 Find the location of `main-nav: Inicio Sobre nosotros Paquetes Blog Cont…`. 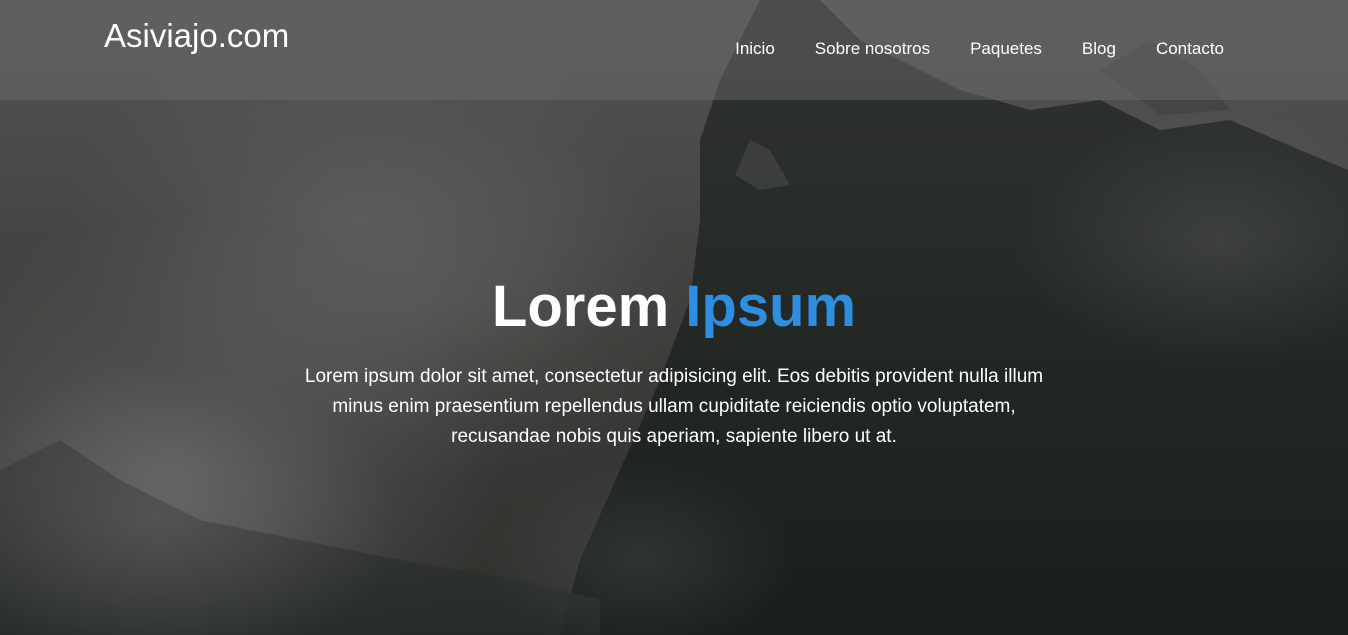

main-nav: Inicio Sobre nosotros Paquetes Blog Cont… is located at coordinates (979, 49).